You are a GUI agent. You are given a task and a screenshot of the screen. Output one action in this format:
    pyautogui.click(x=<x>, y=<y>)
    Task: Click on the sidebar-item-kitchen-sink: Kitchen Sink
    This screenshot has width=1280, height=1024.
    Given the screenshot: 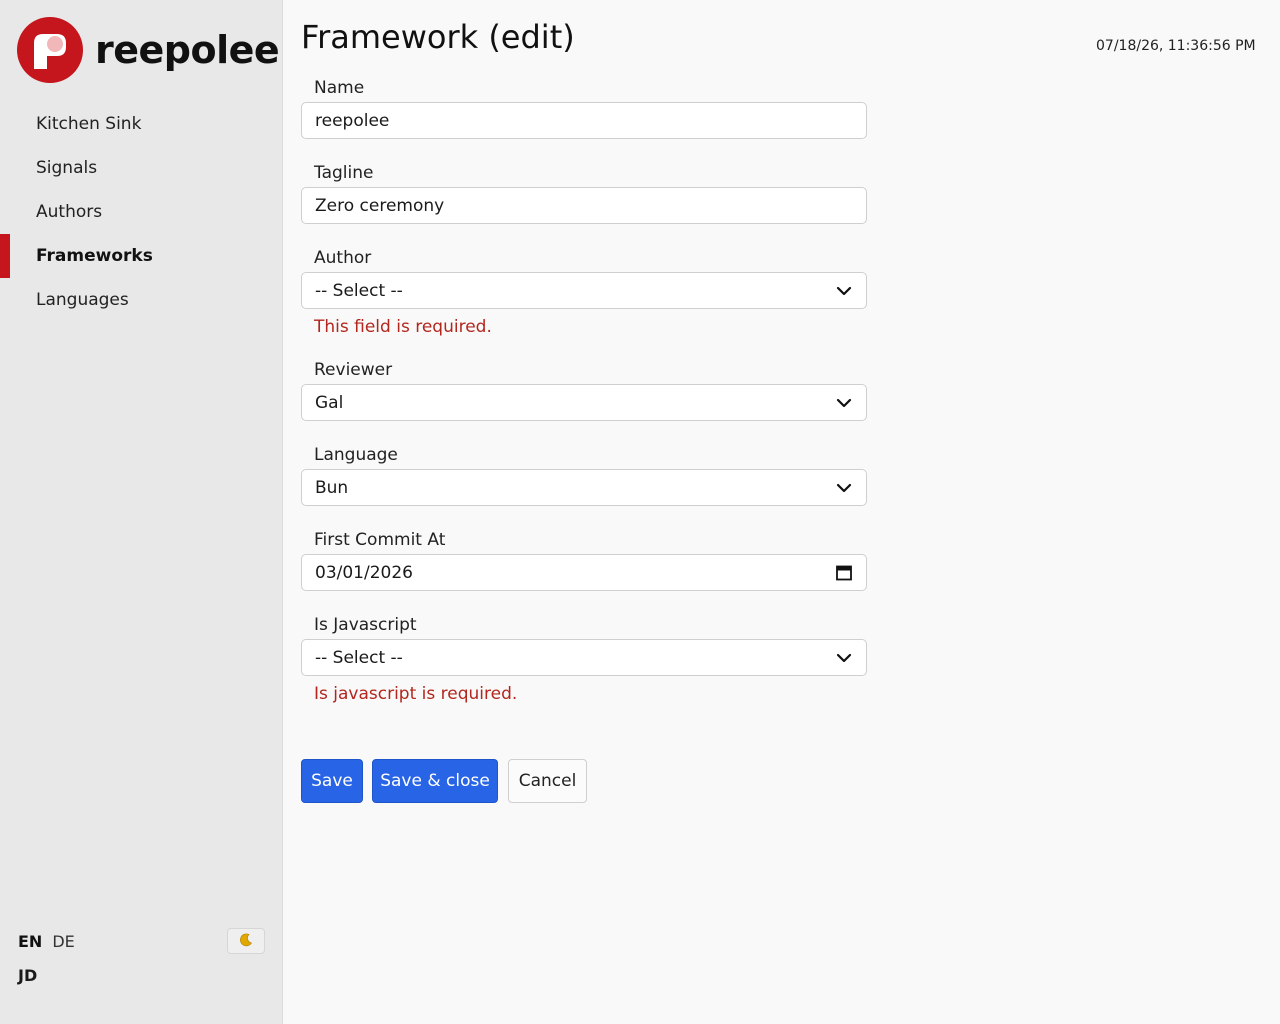 What is the action you would take?
    pyautogui.click(x=141, y=124)
    